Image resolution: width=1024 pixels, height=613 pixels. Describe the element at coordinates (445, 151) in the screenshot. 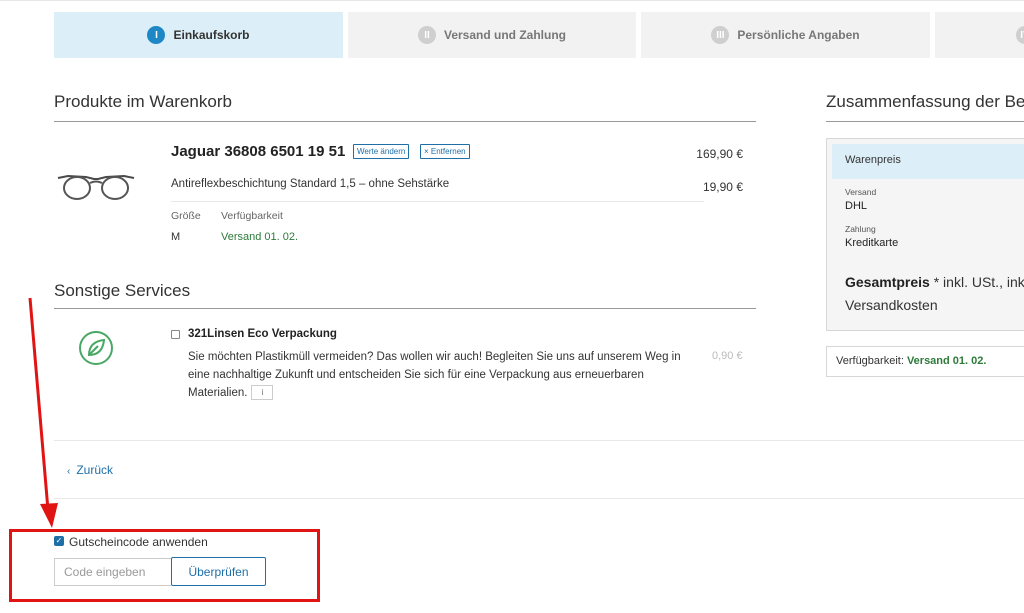

I see `remove-button: × Entfernen` at that location.